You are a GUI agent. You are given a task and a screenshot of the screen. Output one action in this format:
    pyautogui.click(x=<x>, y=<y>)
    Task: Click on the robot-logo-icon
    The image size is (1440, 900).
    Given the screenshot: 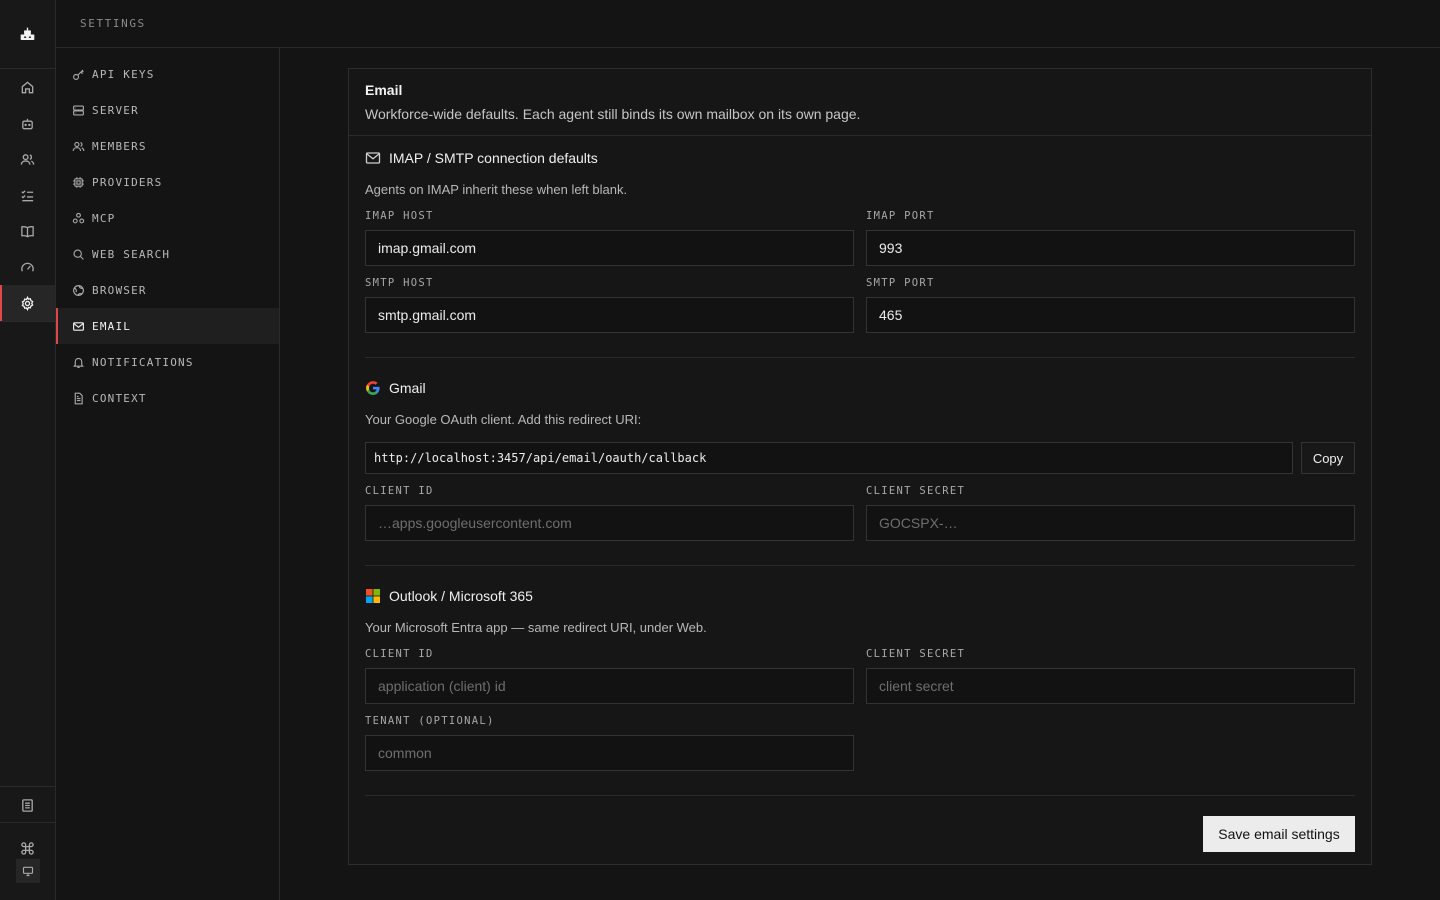 What is the action you would take?
    pyautogui.click(x=27, y=33)
    